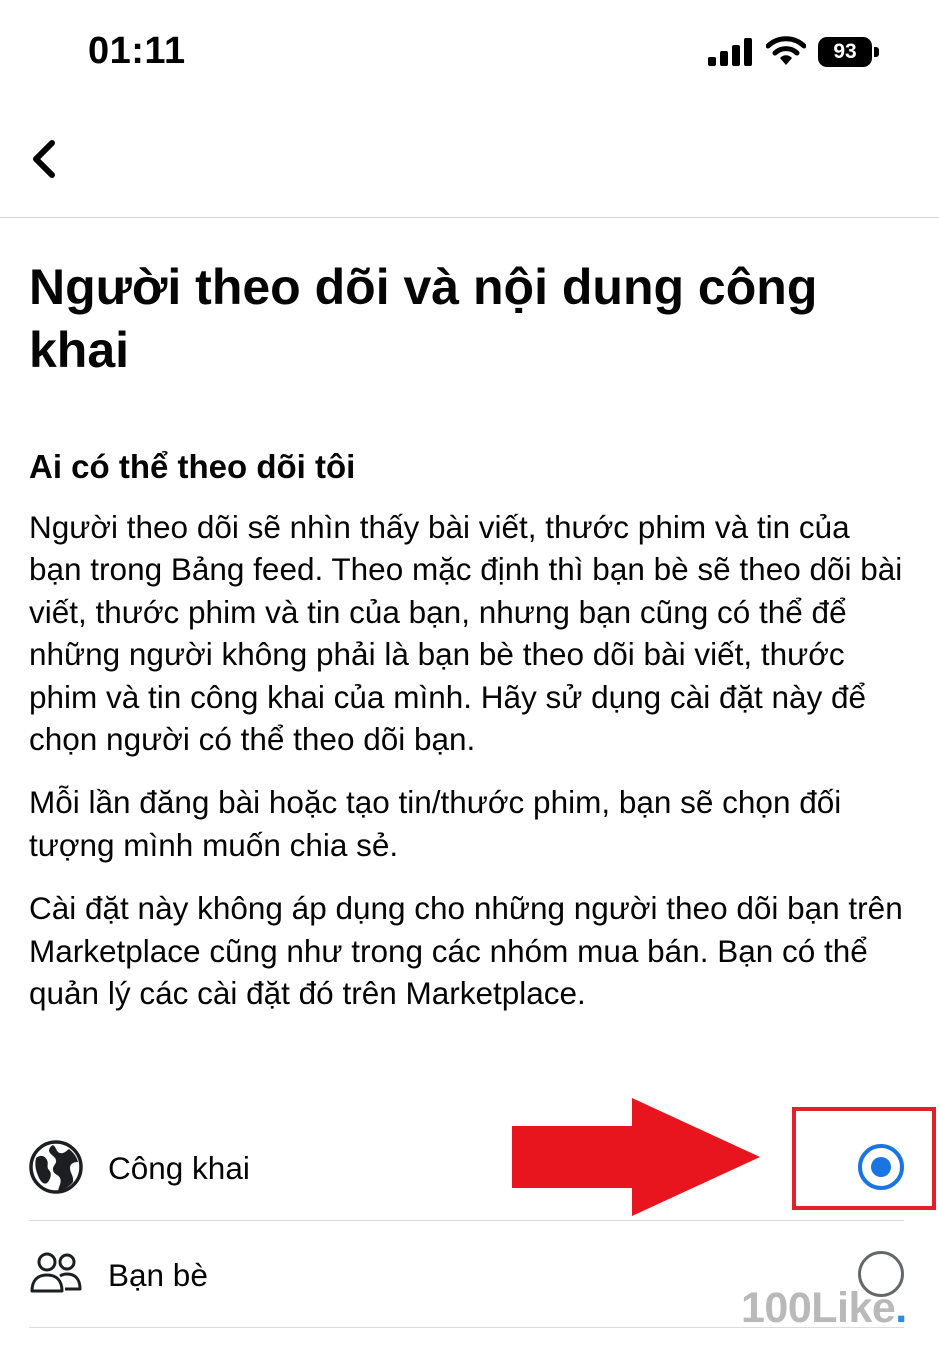 Image resolution: width=939 pixels, height=1350 pixels. What do you see at coordinates (179, 1168) in the screenshot?
I see `option-label-public: Công khai` at bounding box center [179, 1168].